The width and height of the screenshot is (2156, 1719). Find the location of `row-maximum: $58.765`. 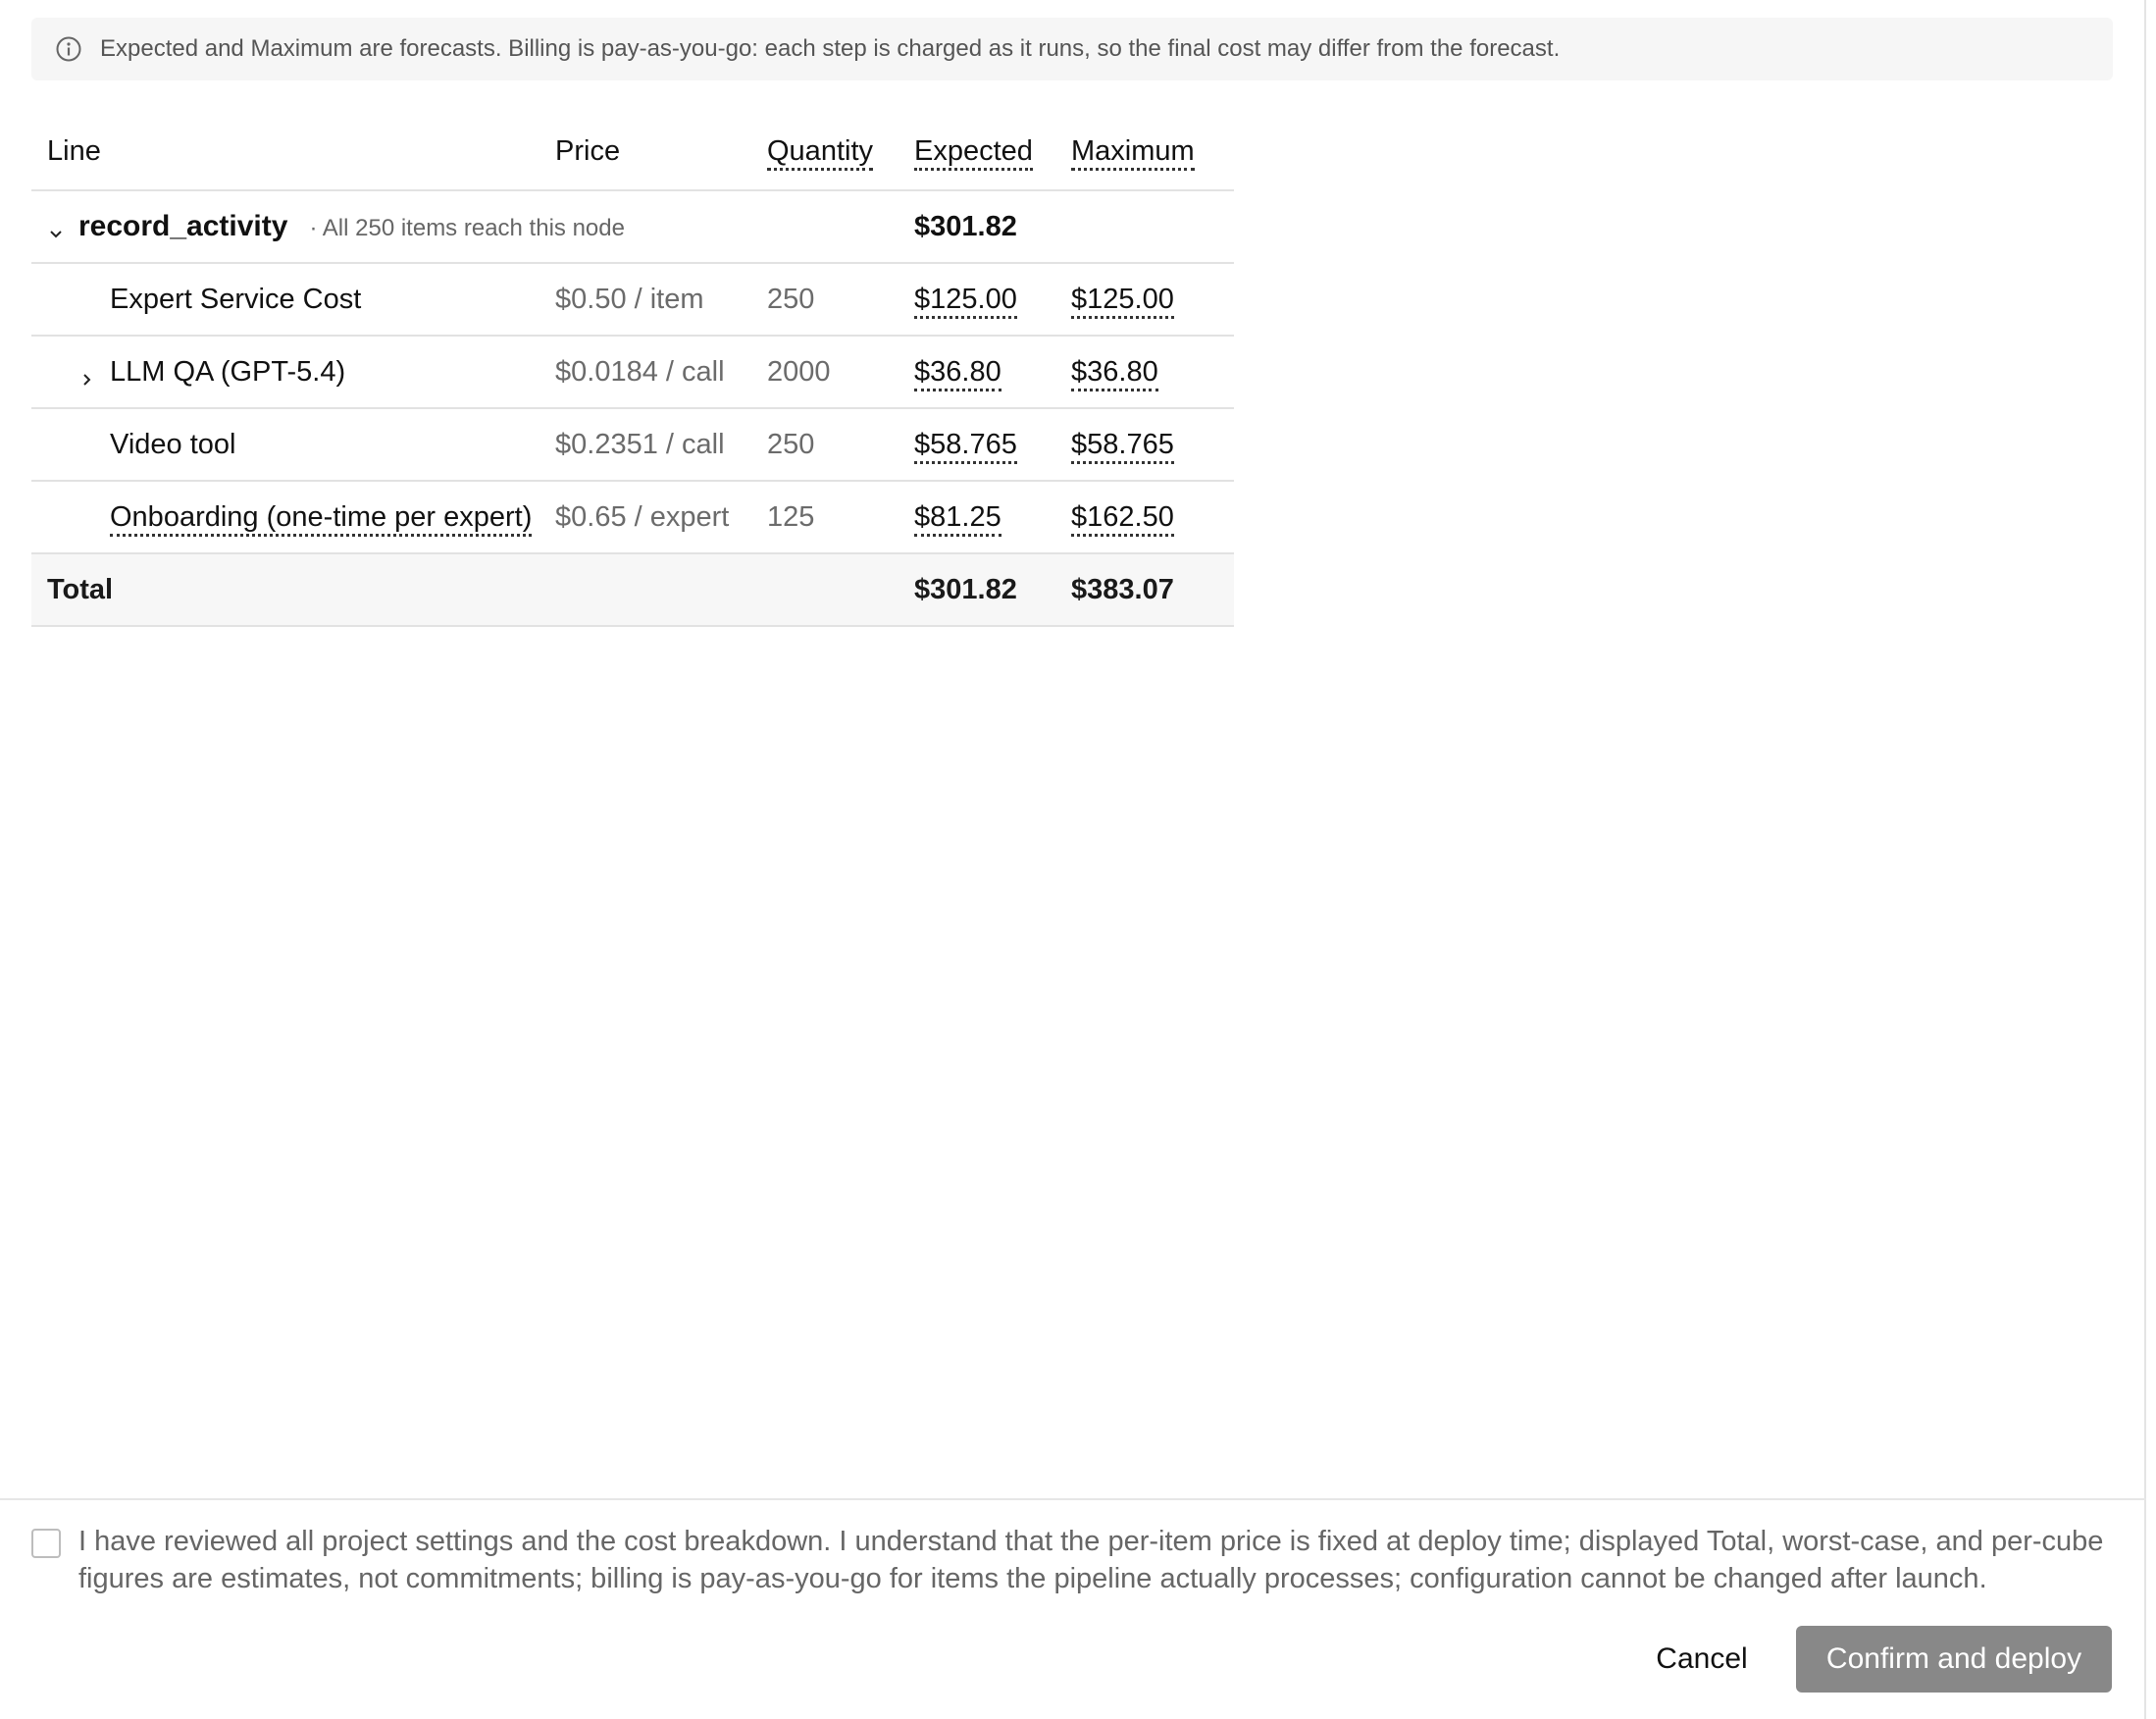

row-maximum: $58.765 is located at coordinates (1144, 445).